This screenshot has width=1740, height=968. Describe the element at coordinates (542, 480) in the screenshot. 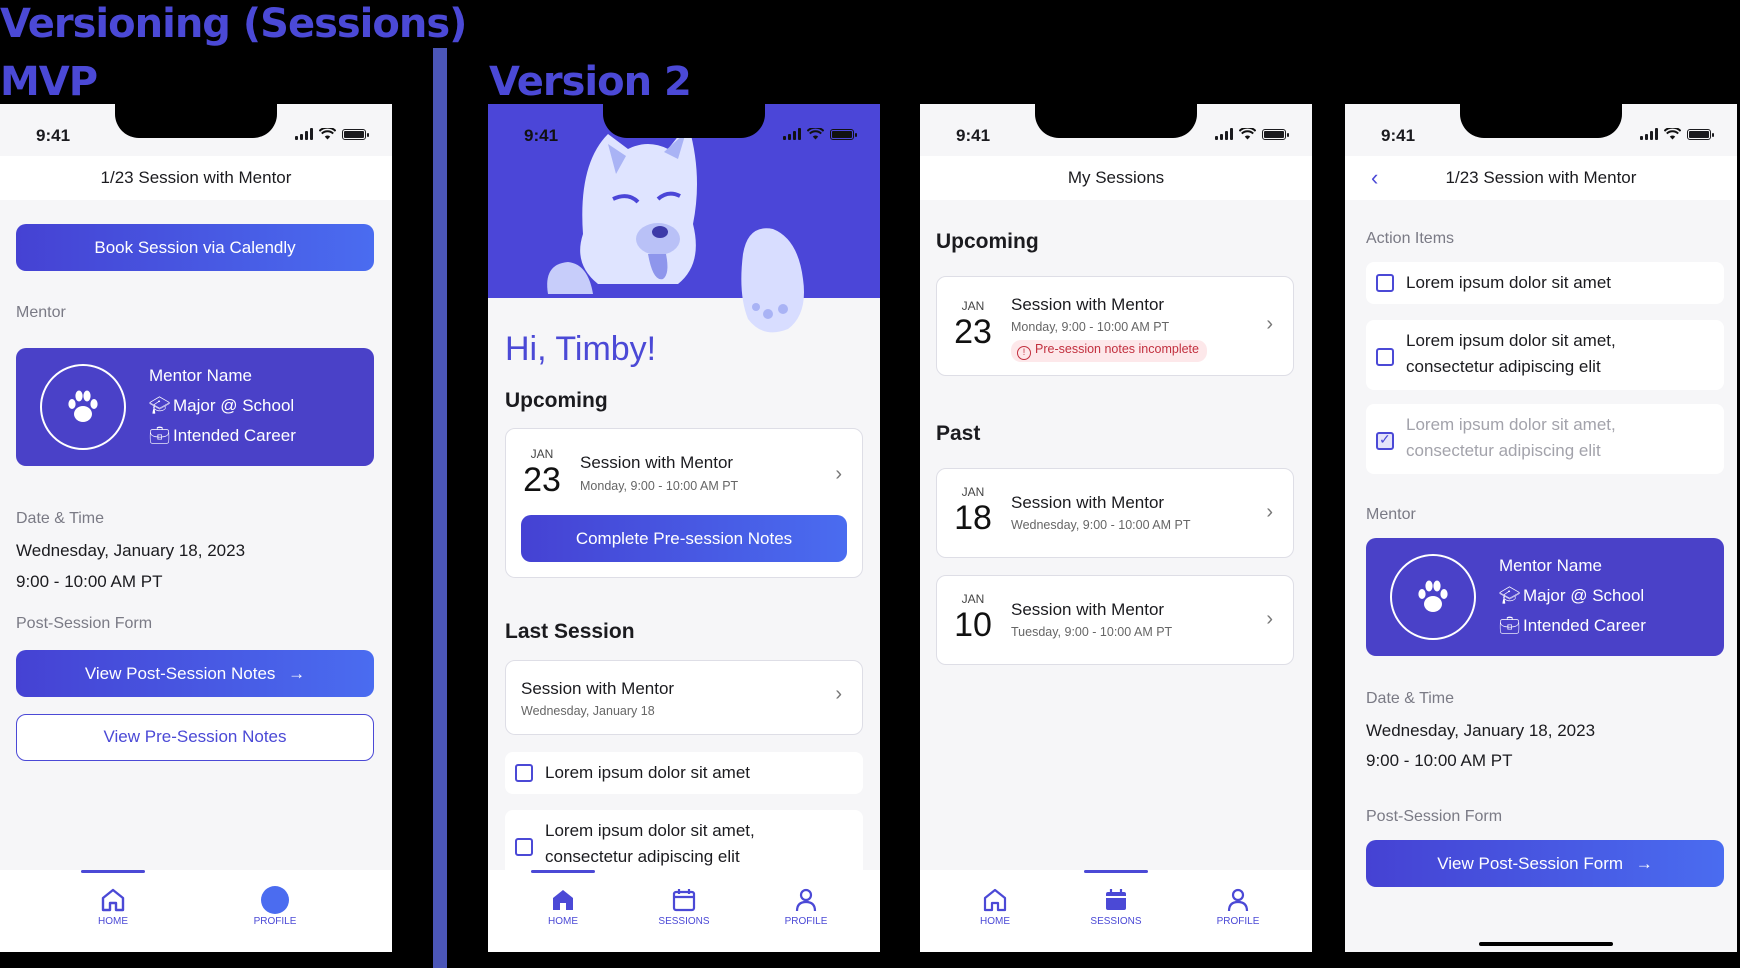

I see `session-day: 23` at that location.